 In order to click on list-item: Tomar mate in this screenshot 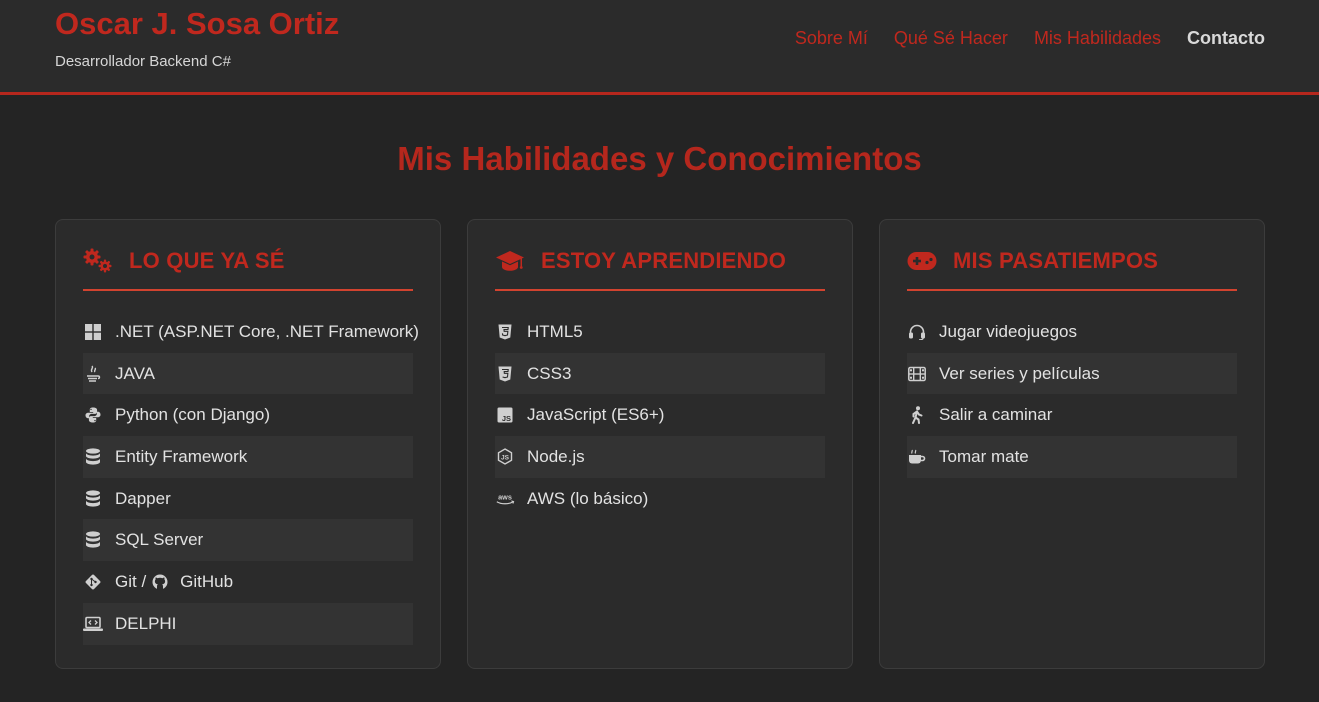, I will do `click(1072, 457)`.